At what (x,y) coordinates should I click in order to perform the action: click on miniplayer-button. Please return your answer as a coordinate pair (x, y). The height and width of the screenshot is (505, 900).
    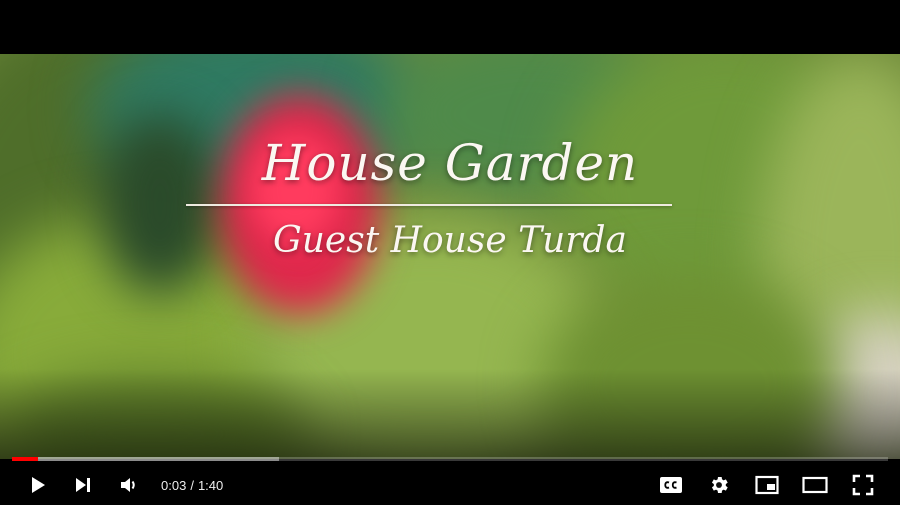
    Looking at the image, I should click on (767, 485).